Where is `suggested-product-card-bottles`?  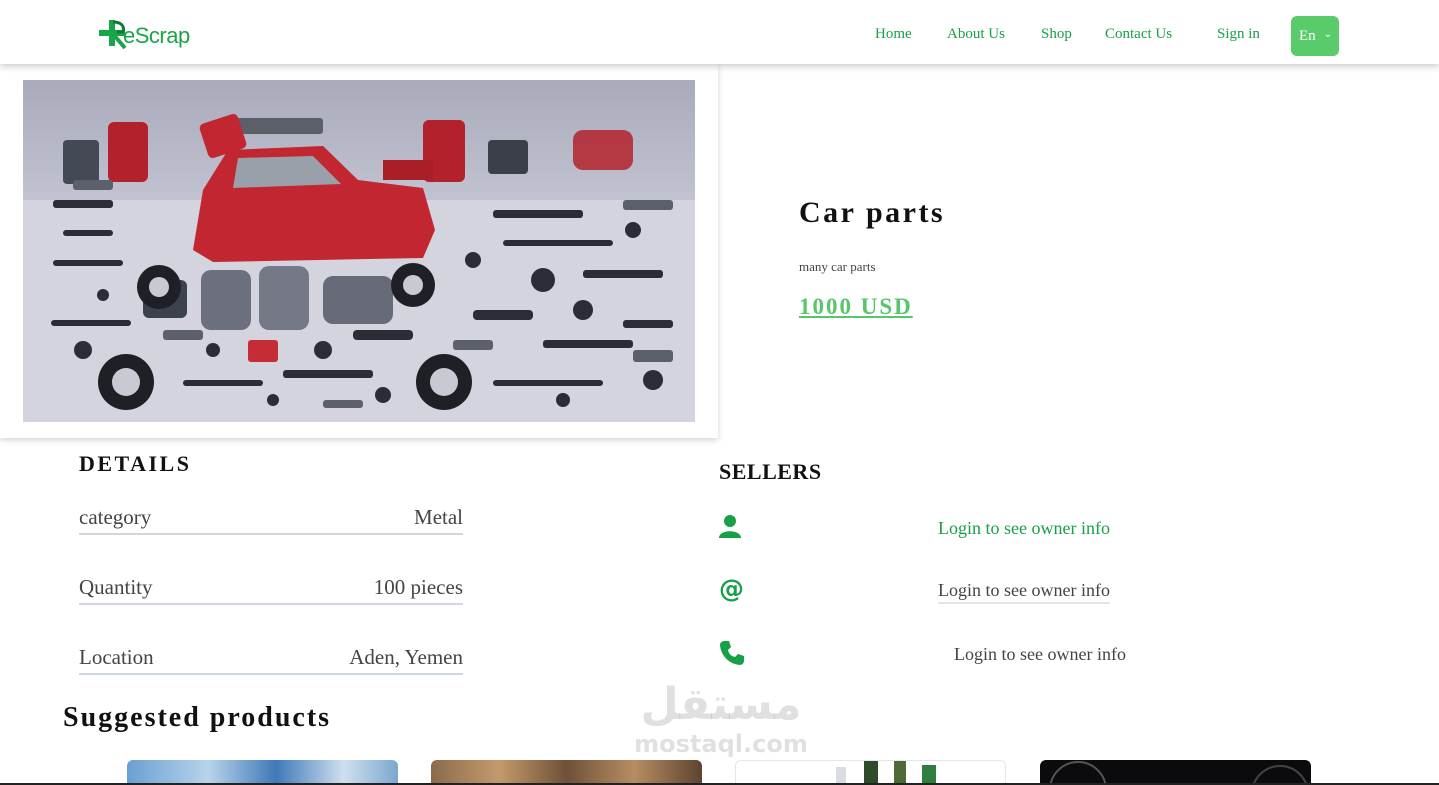 suggested-product-card-bottles is located at coordinates (870, 772).